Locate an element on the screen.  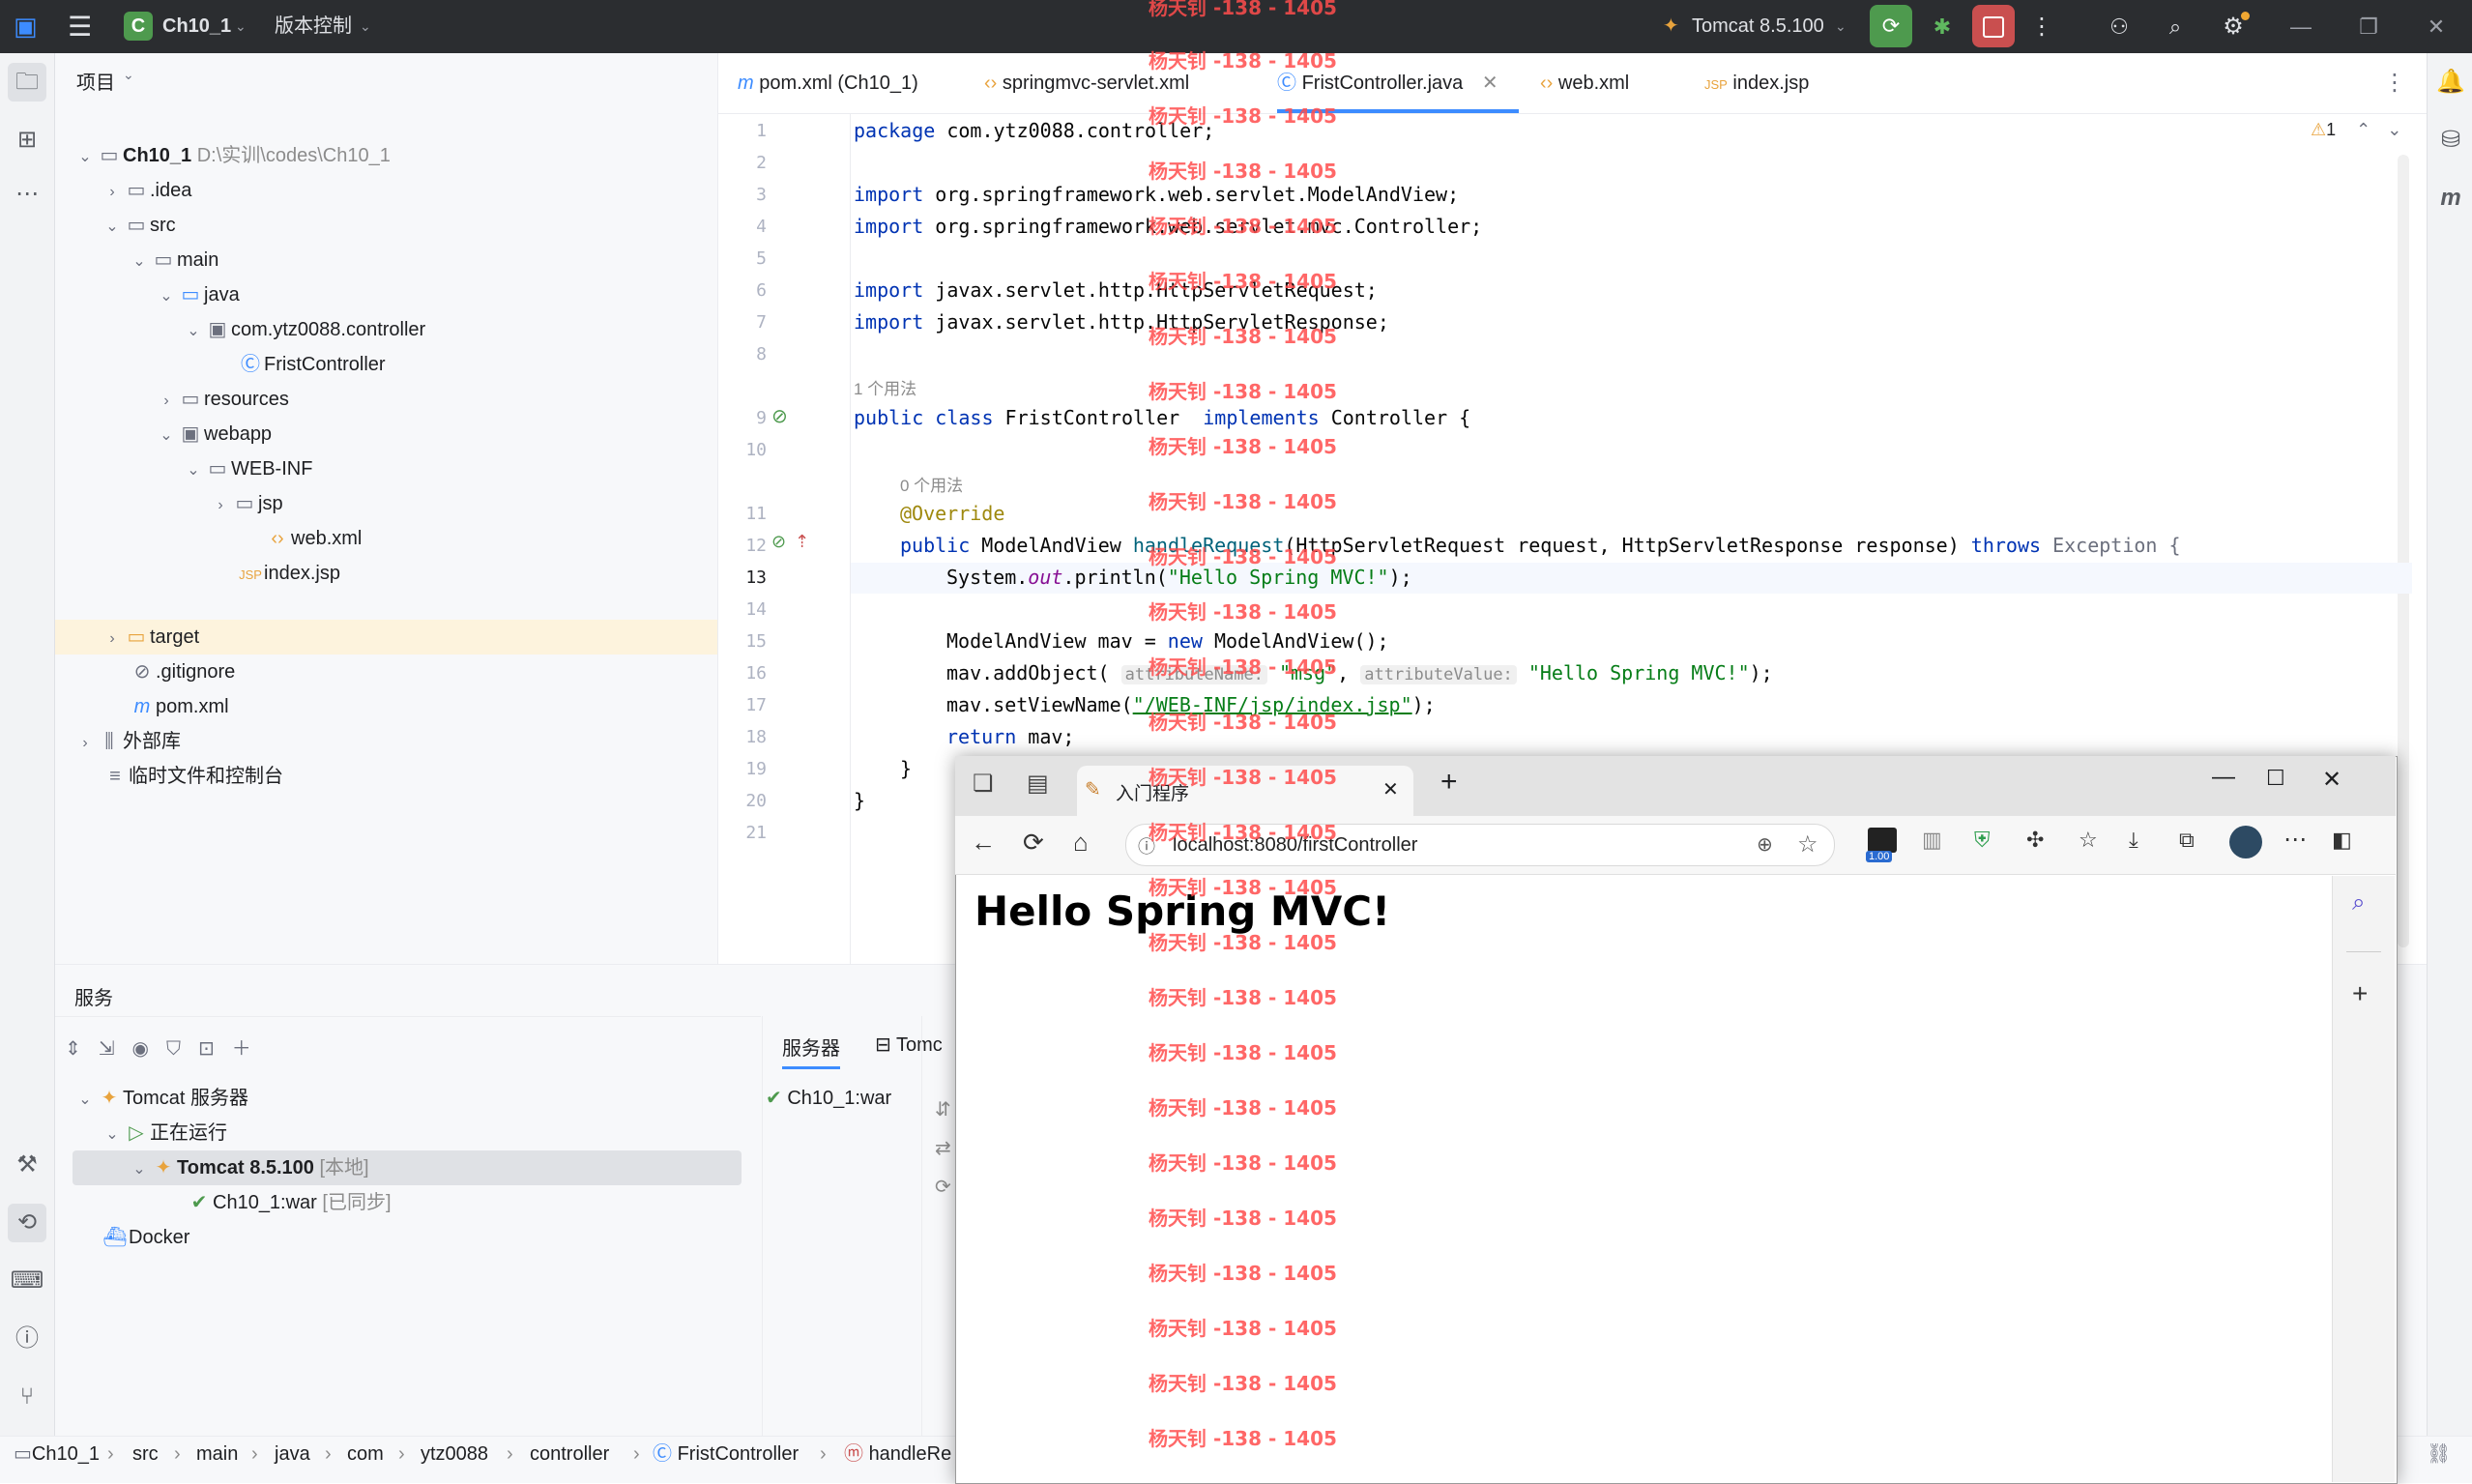
usage-hint: 0 个用法 is located at coordinates (931, 484).